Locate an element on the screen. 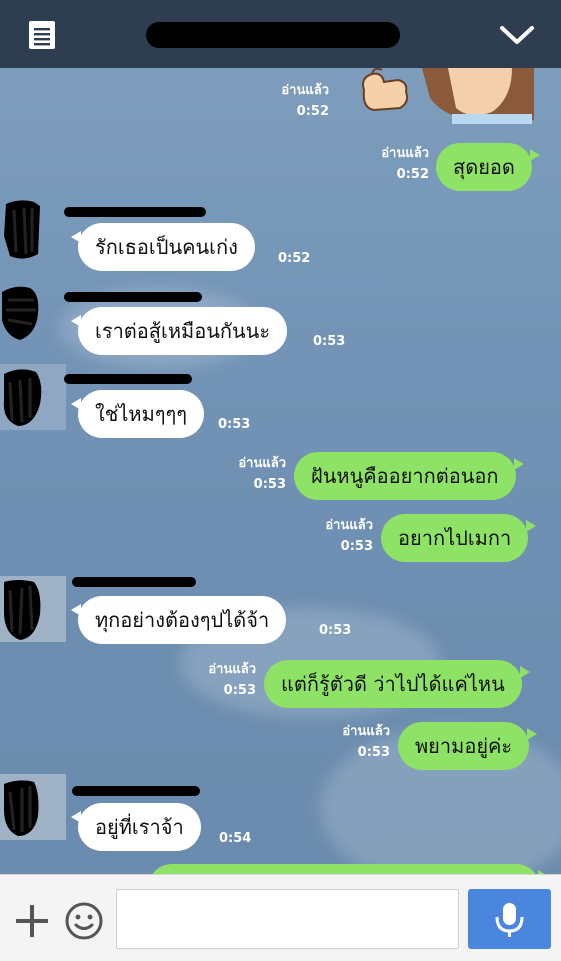  list-icon is located at coordinates (42, 35).